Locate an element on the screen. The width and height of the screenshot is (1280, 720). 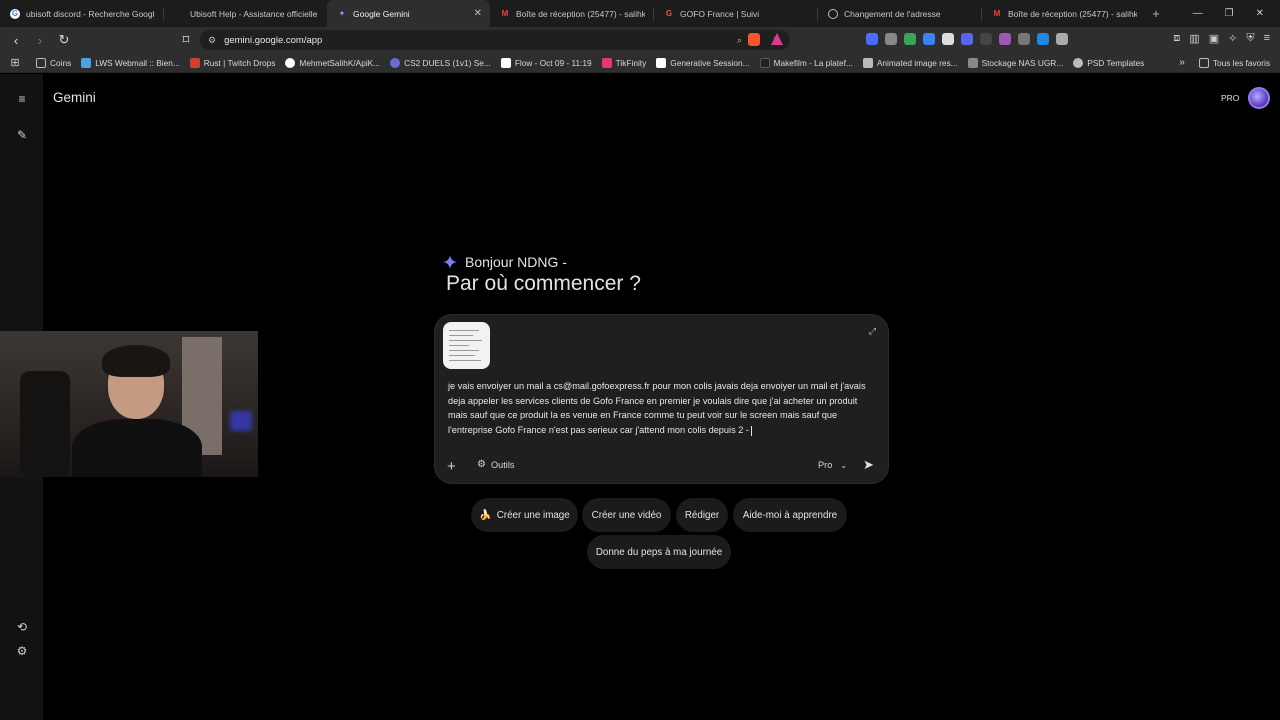
text-caret is located at coordinates (751, 430).